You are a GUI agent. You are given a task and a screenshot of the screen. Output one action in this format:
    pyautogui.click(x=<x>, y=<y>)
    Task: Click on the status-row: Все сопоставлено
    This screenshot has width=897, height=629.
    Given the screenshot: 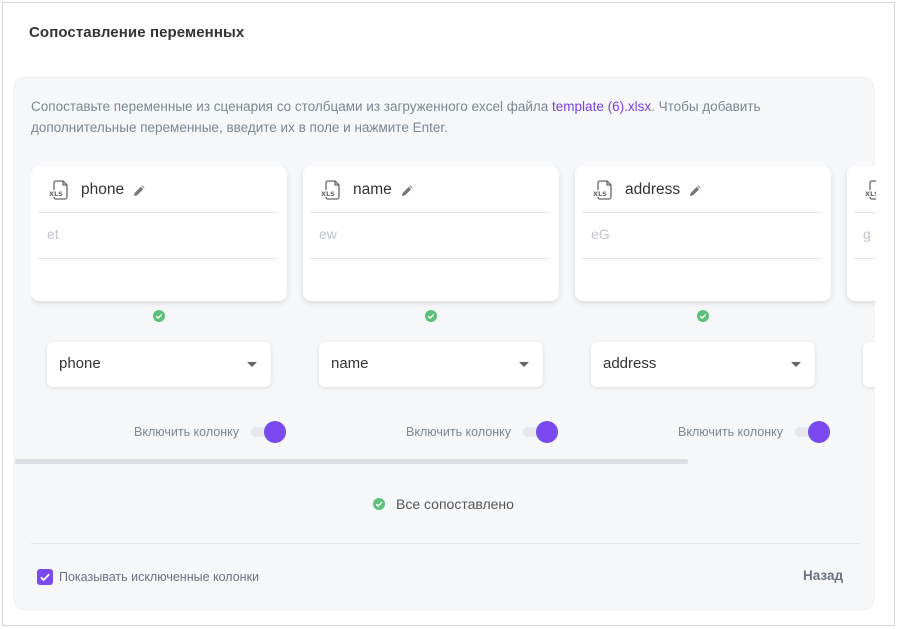 What is the action you would take?
    pyautogui.click(x=443, y=504)
    